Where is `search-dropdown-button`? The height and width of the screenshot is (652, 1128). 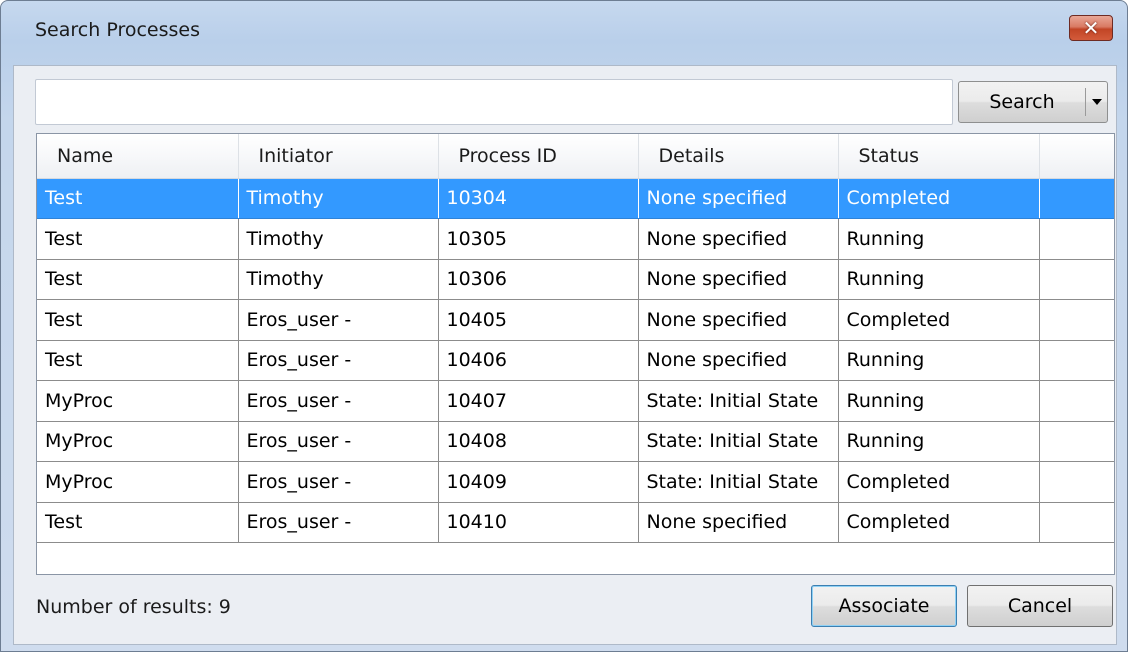
search-dropdown-button is located at coordinates (1096, 102).